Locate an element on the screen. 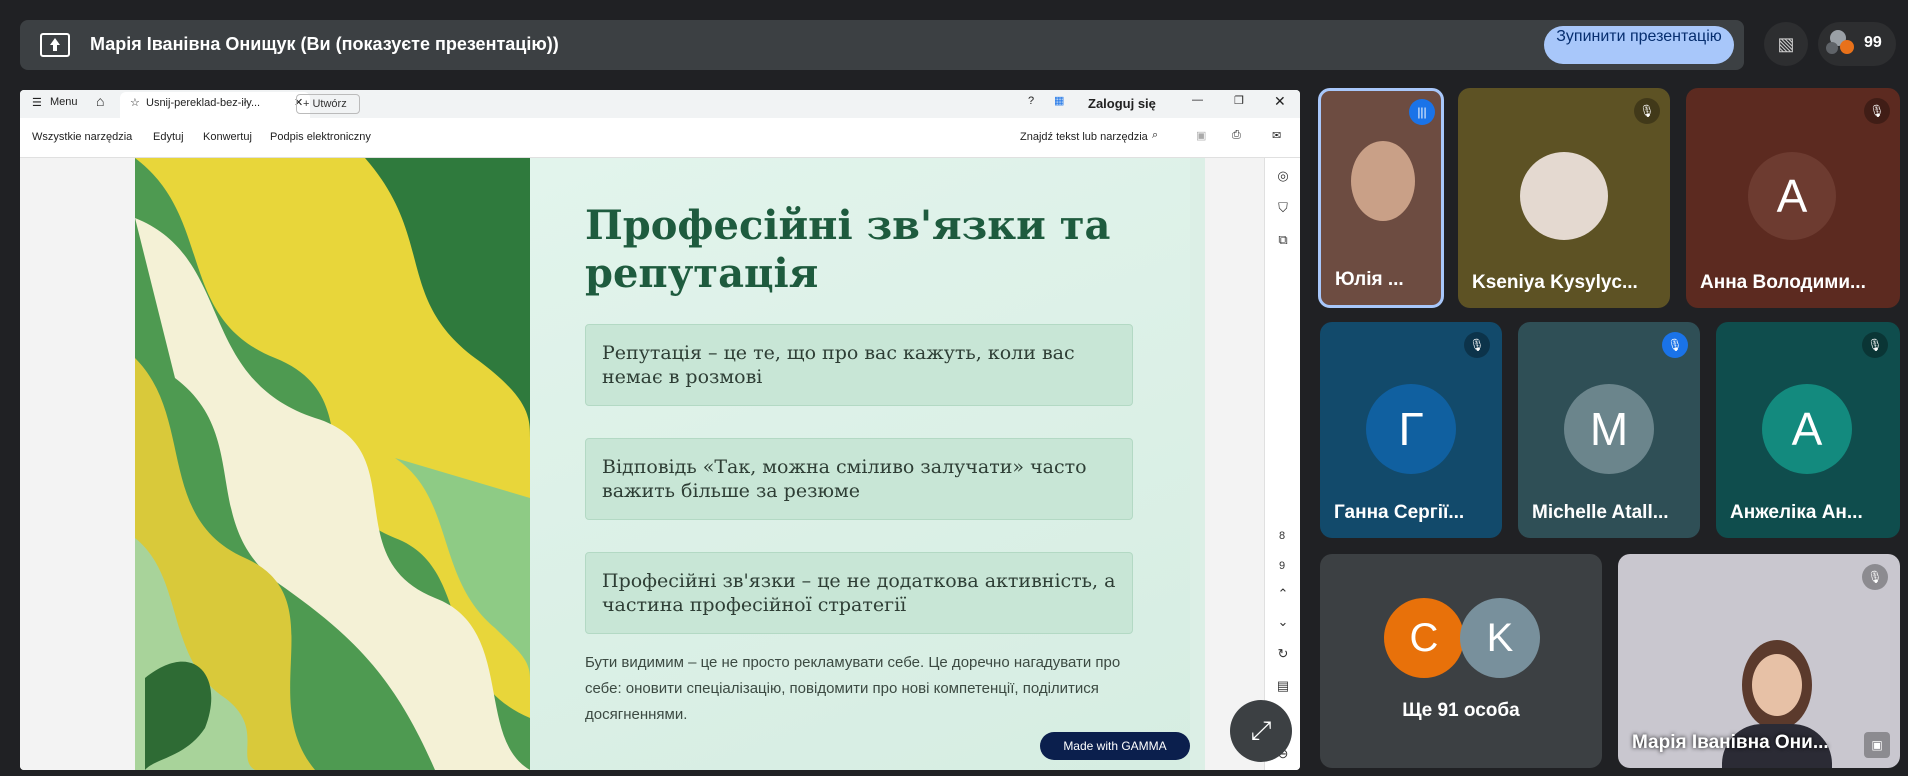 The width and height of the screenshot is (1908, 776). all-tools-menu: Wszystkie narzędzia is located at coordinates (82, 137).